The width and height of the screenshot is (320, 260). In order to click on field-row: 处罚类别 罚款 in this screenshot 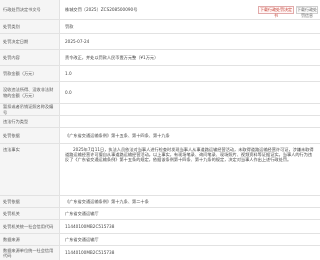, I will do `click(160, 27)`.